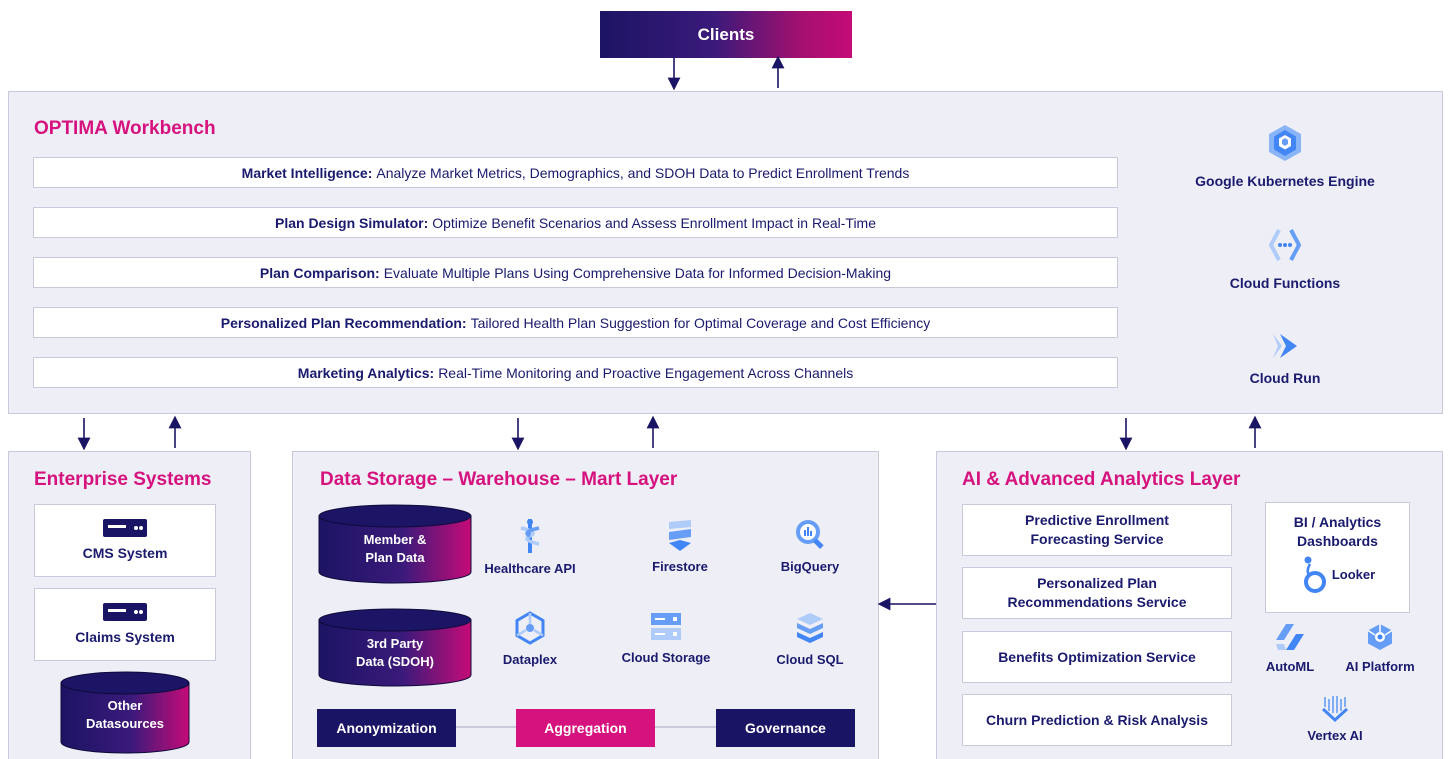 Image resolution: width=1449 pixels, height=759 pixels. I want to click on firestore-icon, so click(680, 535).